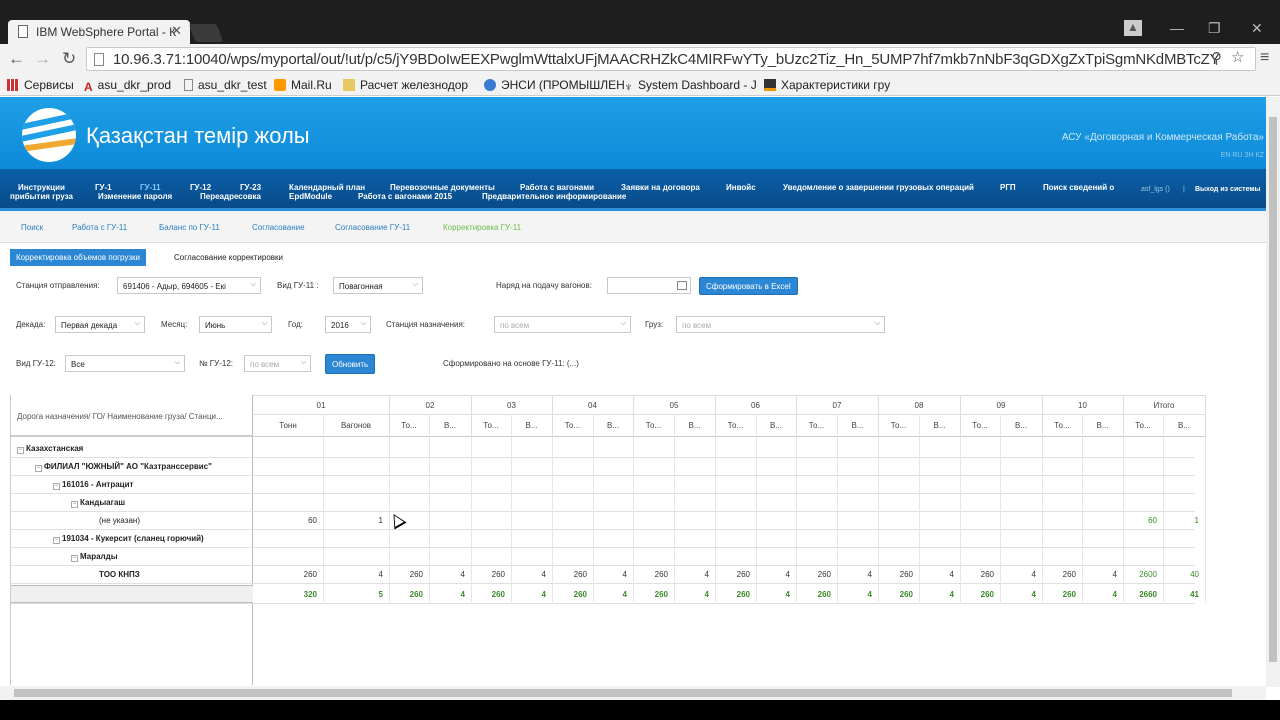 The height and width of the screenshot is (720, 1280). I want to click on tree-row: −161016 - Антрацит, so click(93, 485).